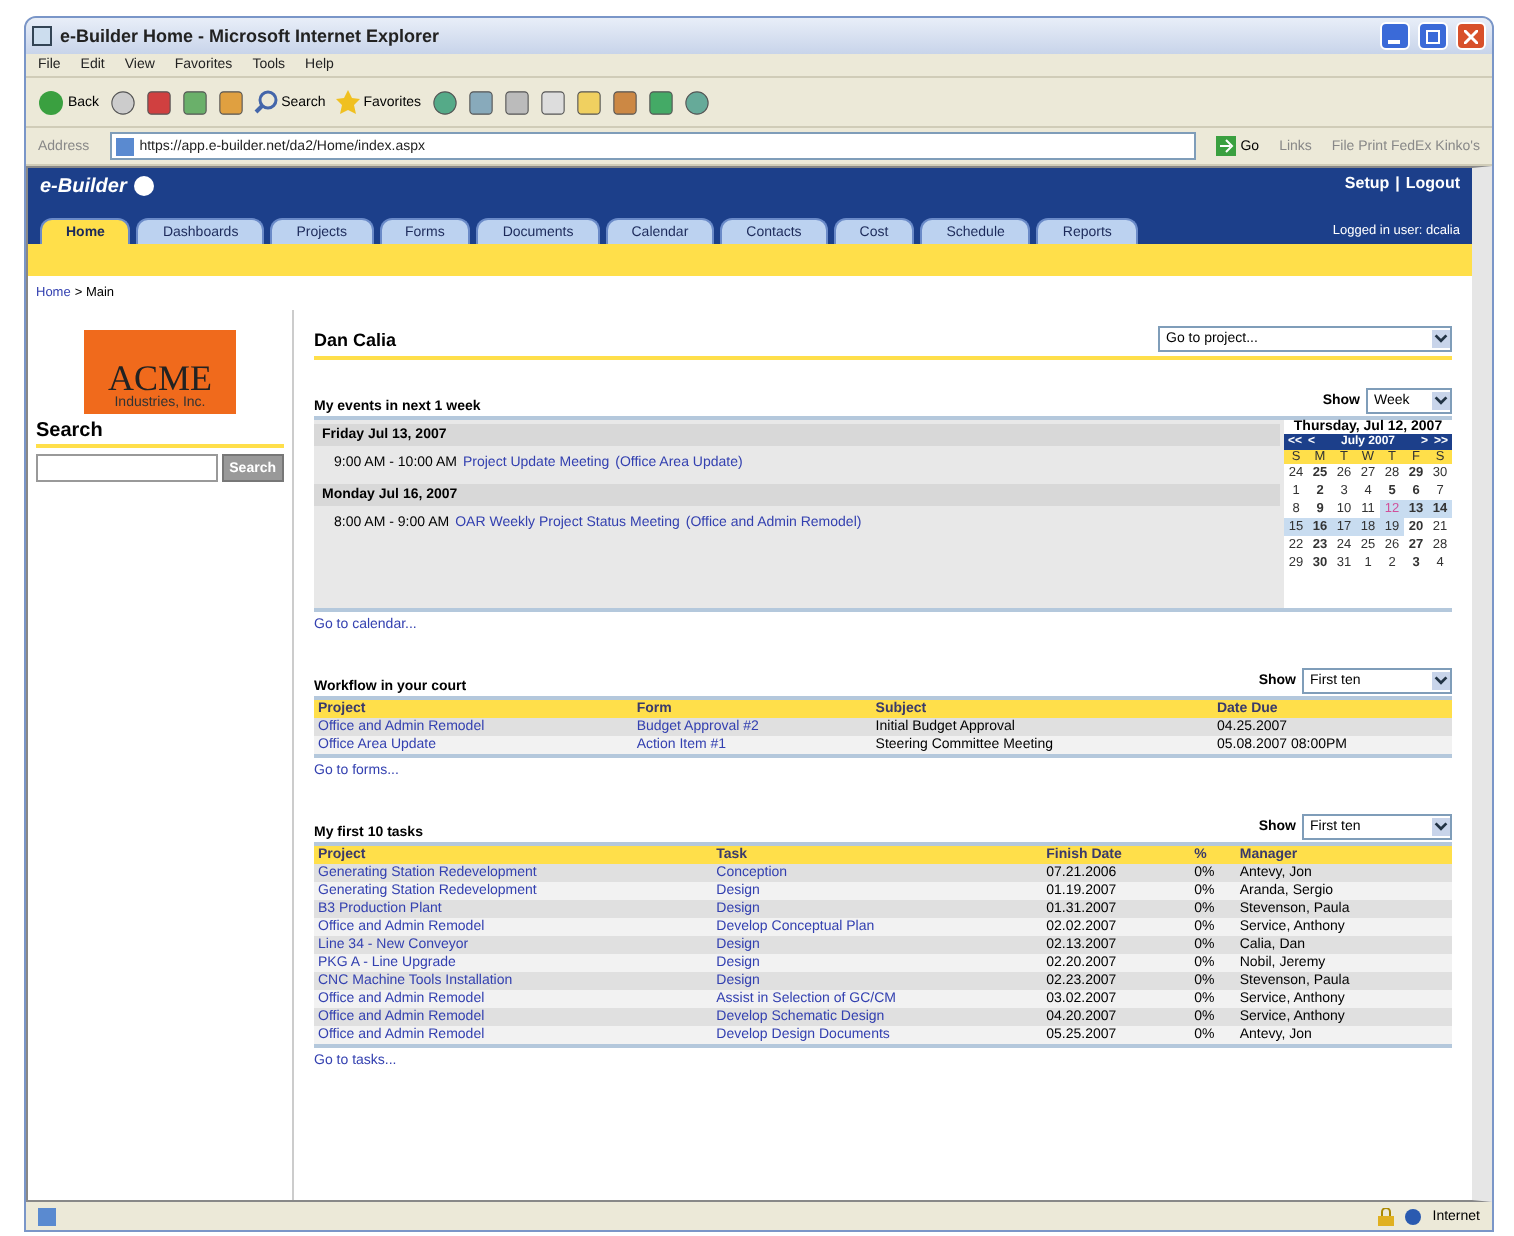 The image size is (1514, 1236). I want to click on search-title: Search, so click(160, 434).